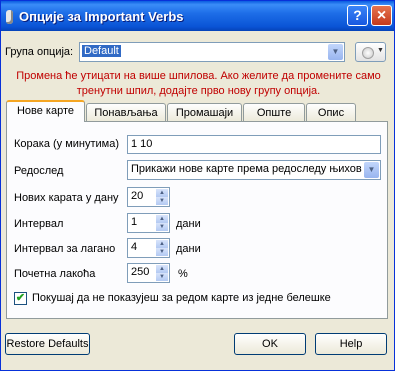  I want to click on options-gear-button: ▼, so click(370, 52).